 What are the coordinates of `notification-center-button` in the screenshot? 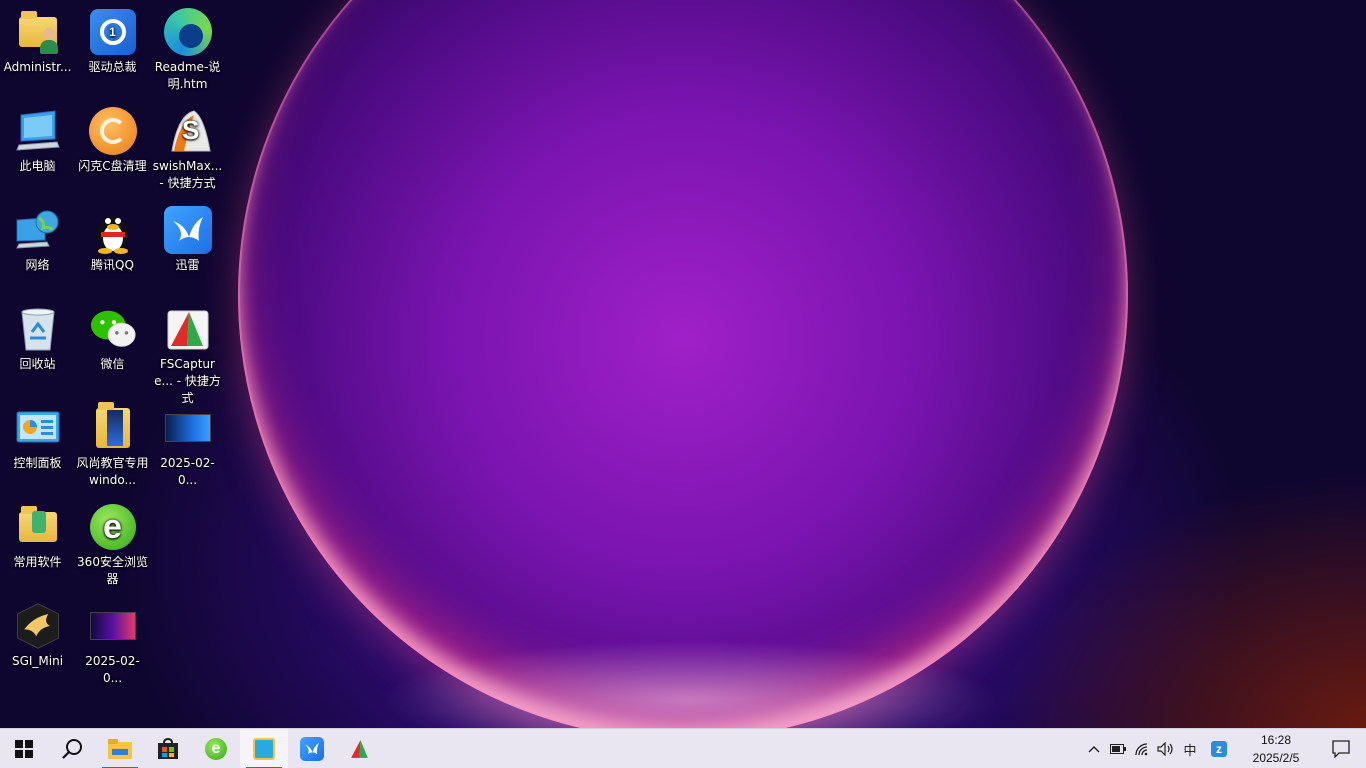 It's located at (1341, 748).